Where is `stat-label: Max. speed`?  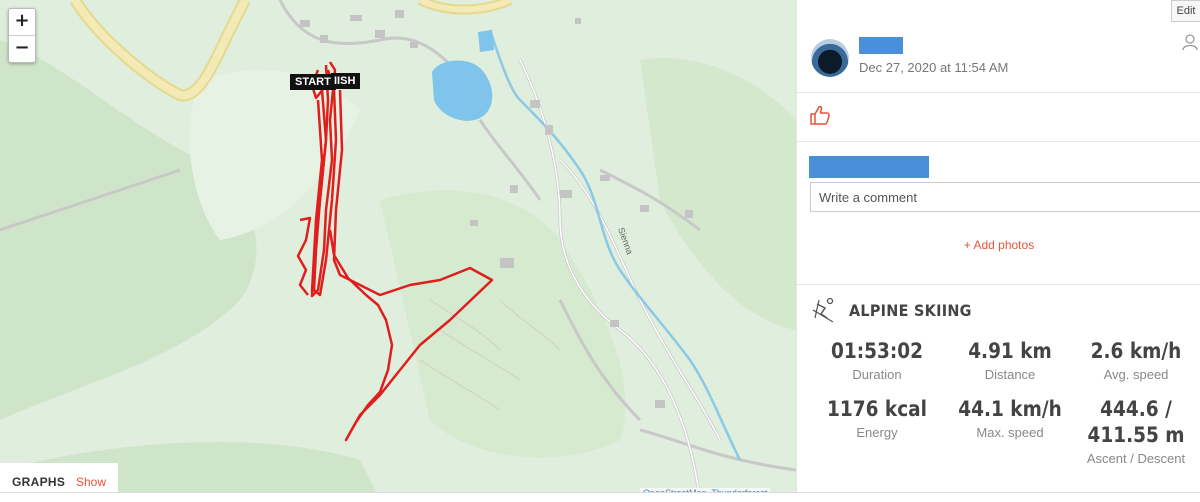
stat-label: Max. speed is located at coordinates (1010, 432).